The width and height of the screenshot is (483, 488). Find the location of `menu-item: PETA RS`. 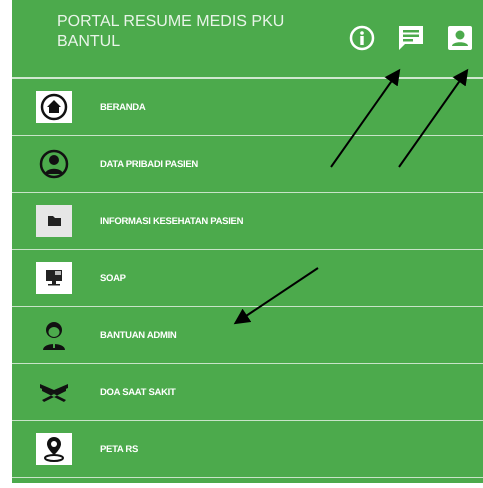

menu-item: PETA RS is located at coordinates (247, 449).